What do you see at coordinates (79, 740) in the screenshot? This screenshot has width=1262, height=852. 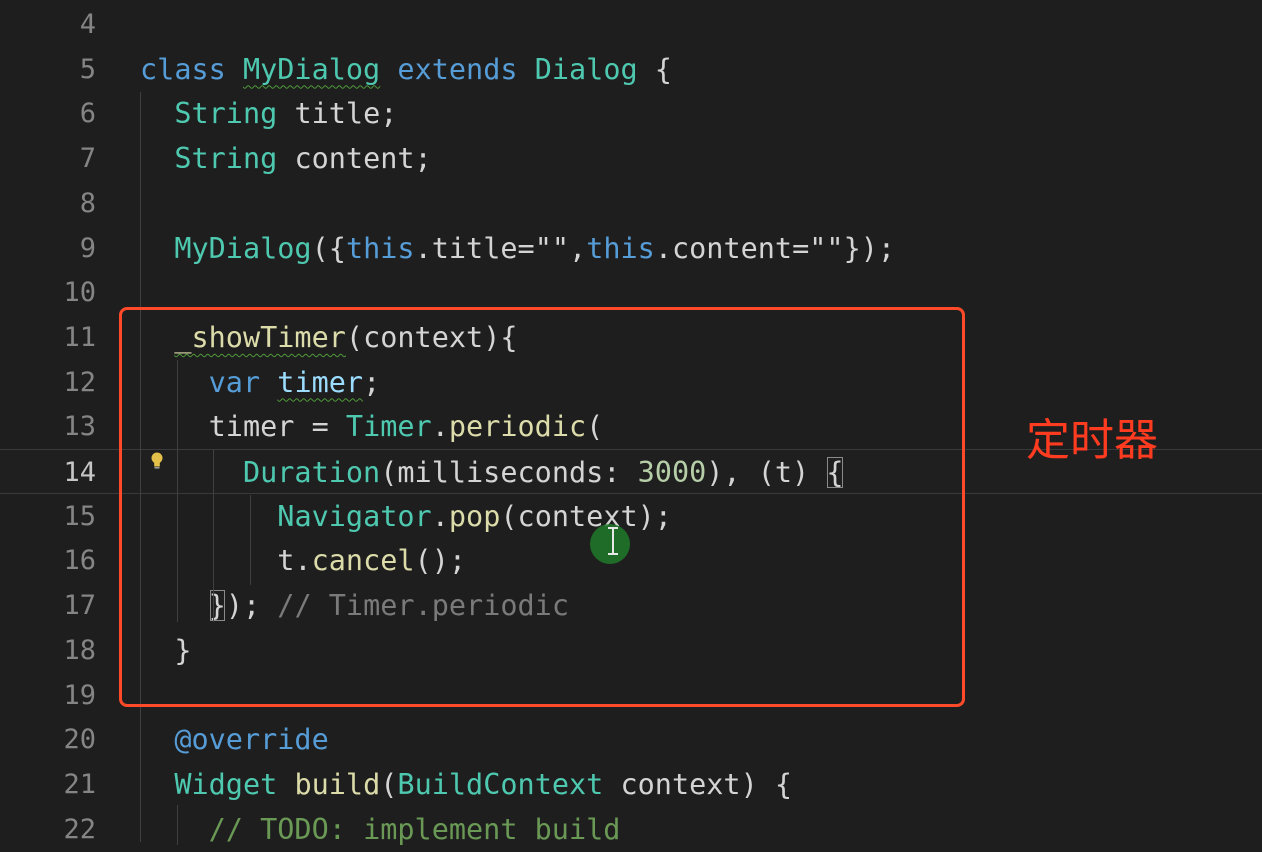 I see `line-number: 20` at bounding box center [79, 740].